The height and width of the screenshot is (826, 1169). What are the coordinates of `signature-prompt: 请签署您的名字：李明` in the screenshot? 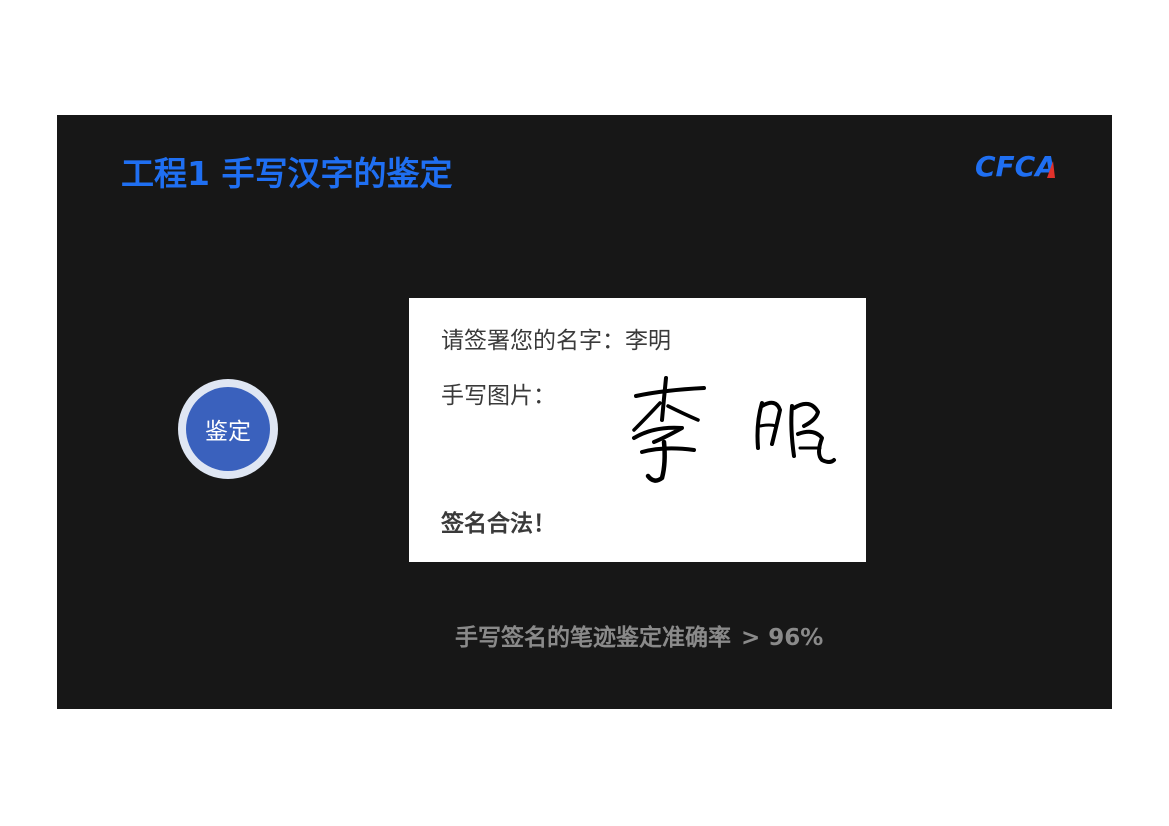 It's located at (556, 341).